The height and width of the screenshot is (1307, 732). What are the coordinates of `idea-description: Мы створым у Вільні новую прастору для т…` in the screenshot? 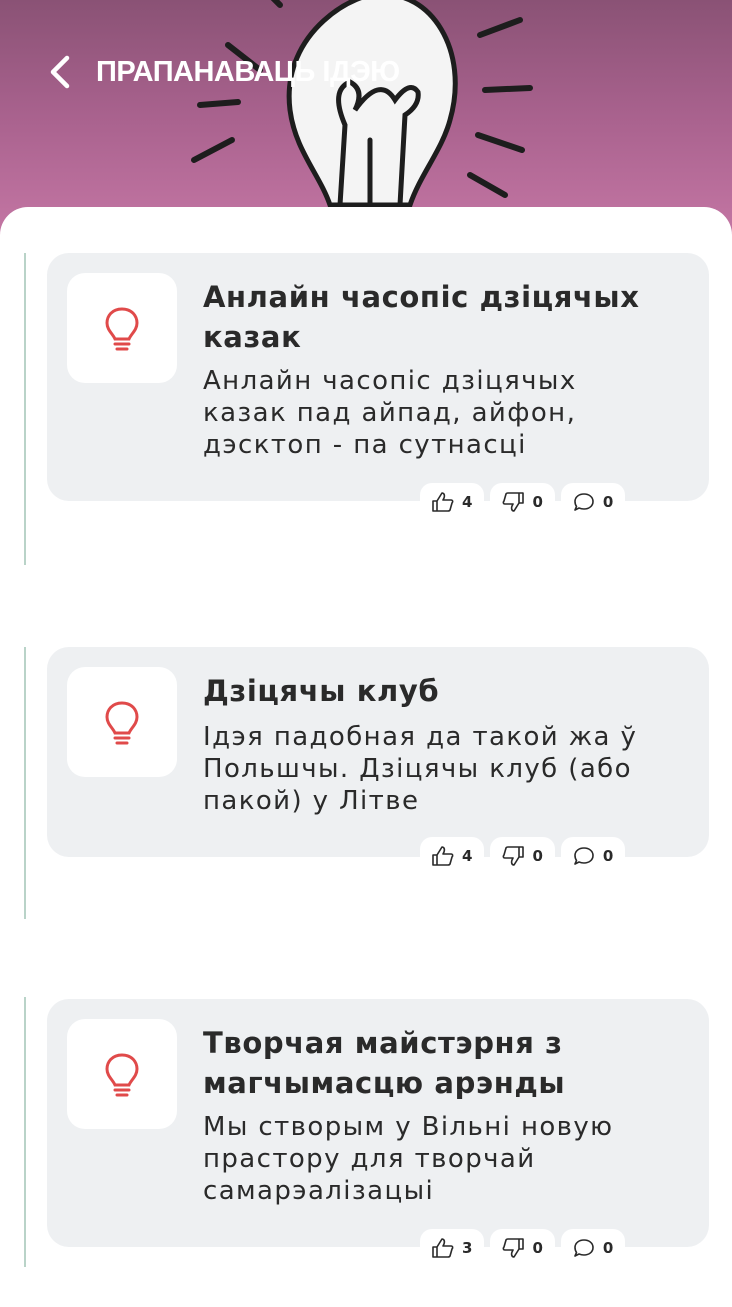 It's located at (408, 1159).